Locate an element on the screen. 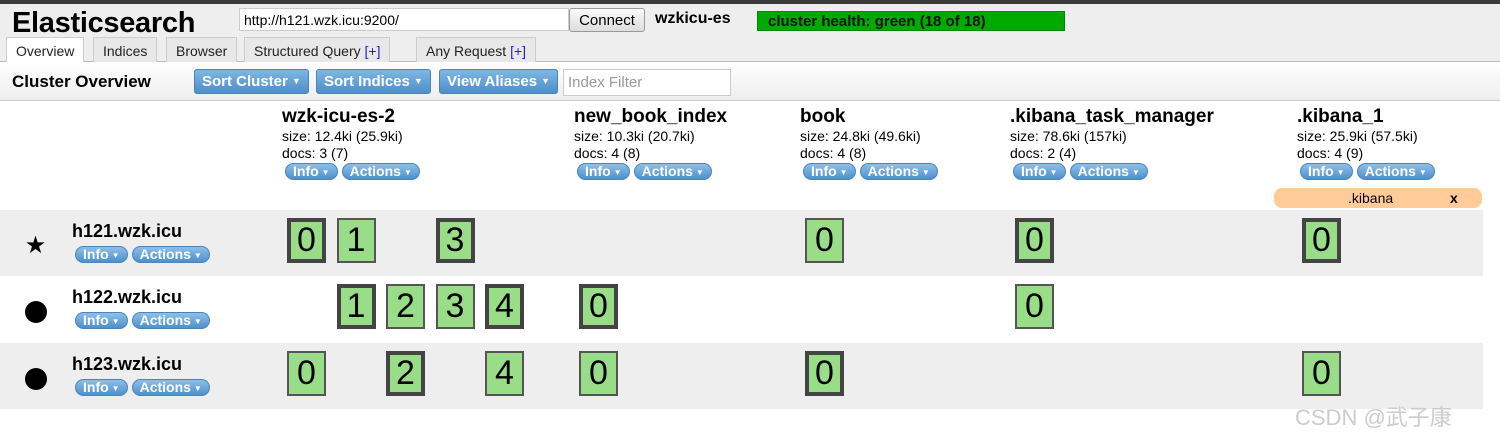 The image size is (1500, 440). index-size: size: 24.8ki (49.6ki) is located at coordinates (860, 136).